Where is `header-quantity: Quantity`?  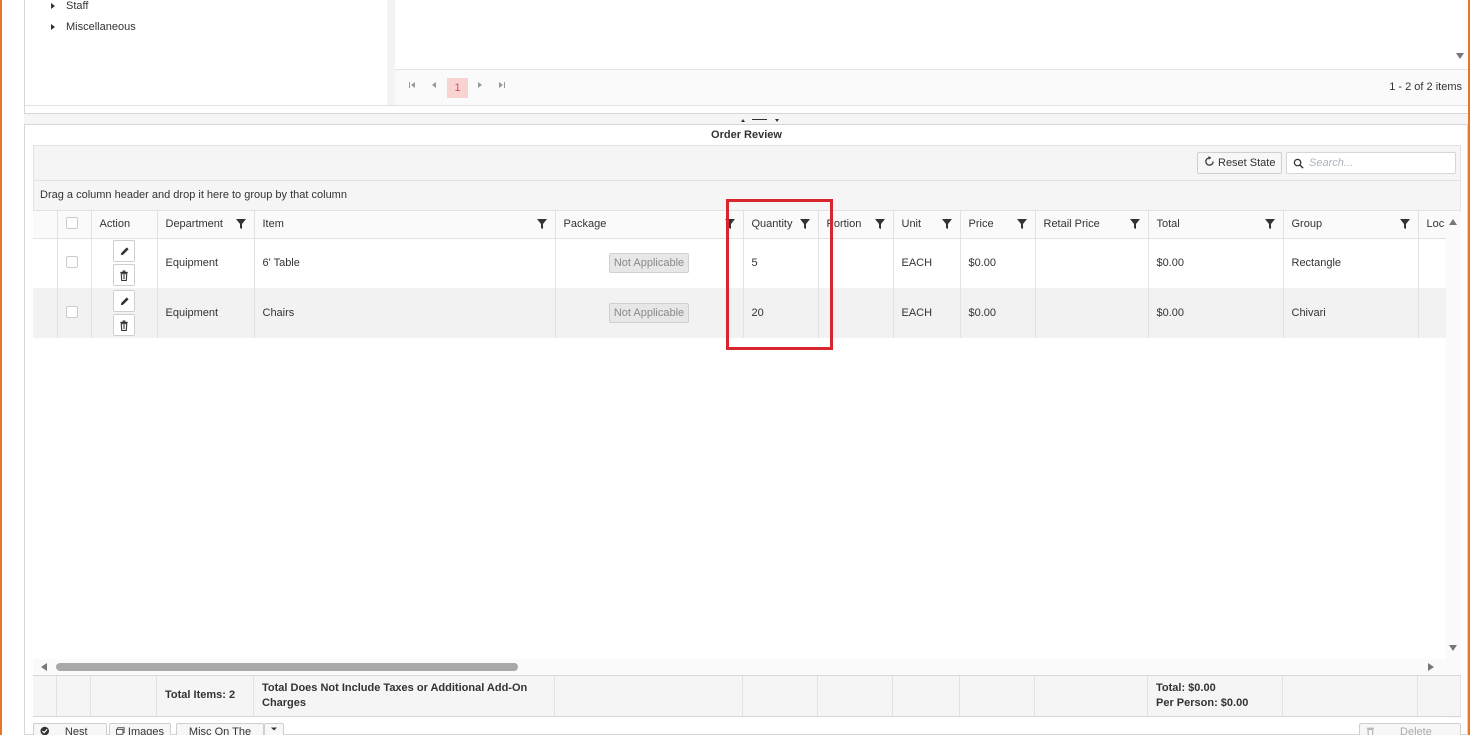 header-quantity: Quantity is located at coordinates (781, 225).